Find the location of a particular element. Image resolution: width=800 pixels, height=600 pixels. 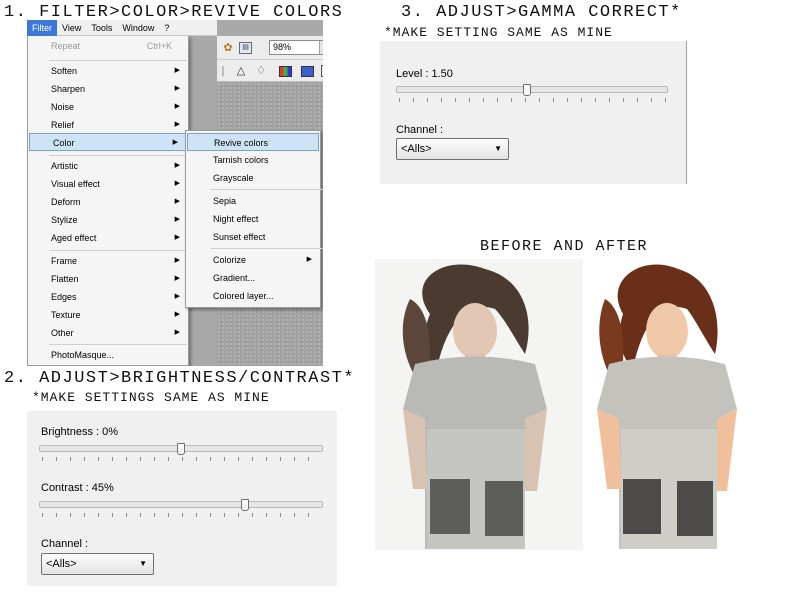

step2-title: 2. ADJUST>BRIGHTNESS/CONTRAST* is located at coordinates (180, 378).